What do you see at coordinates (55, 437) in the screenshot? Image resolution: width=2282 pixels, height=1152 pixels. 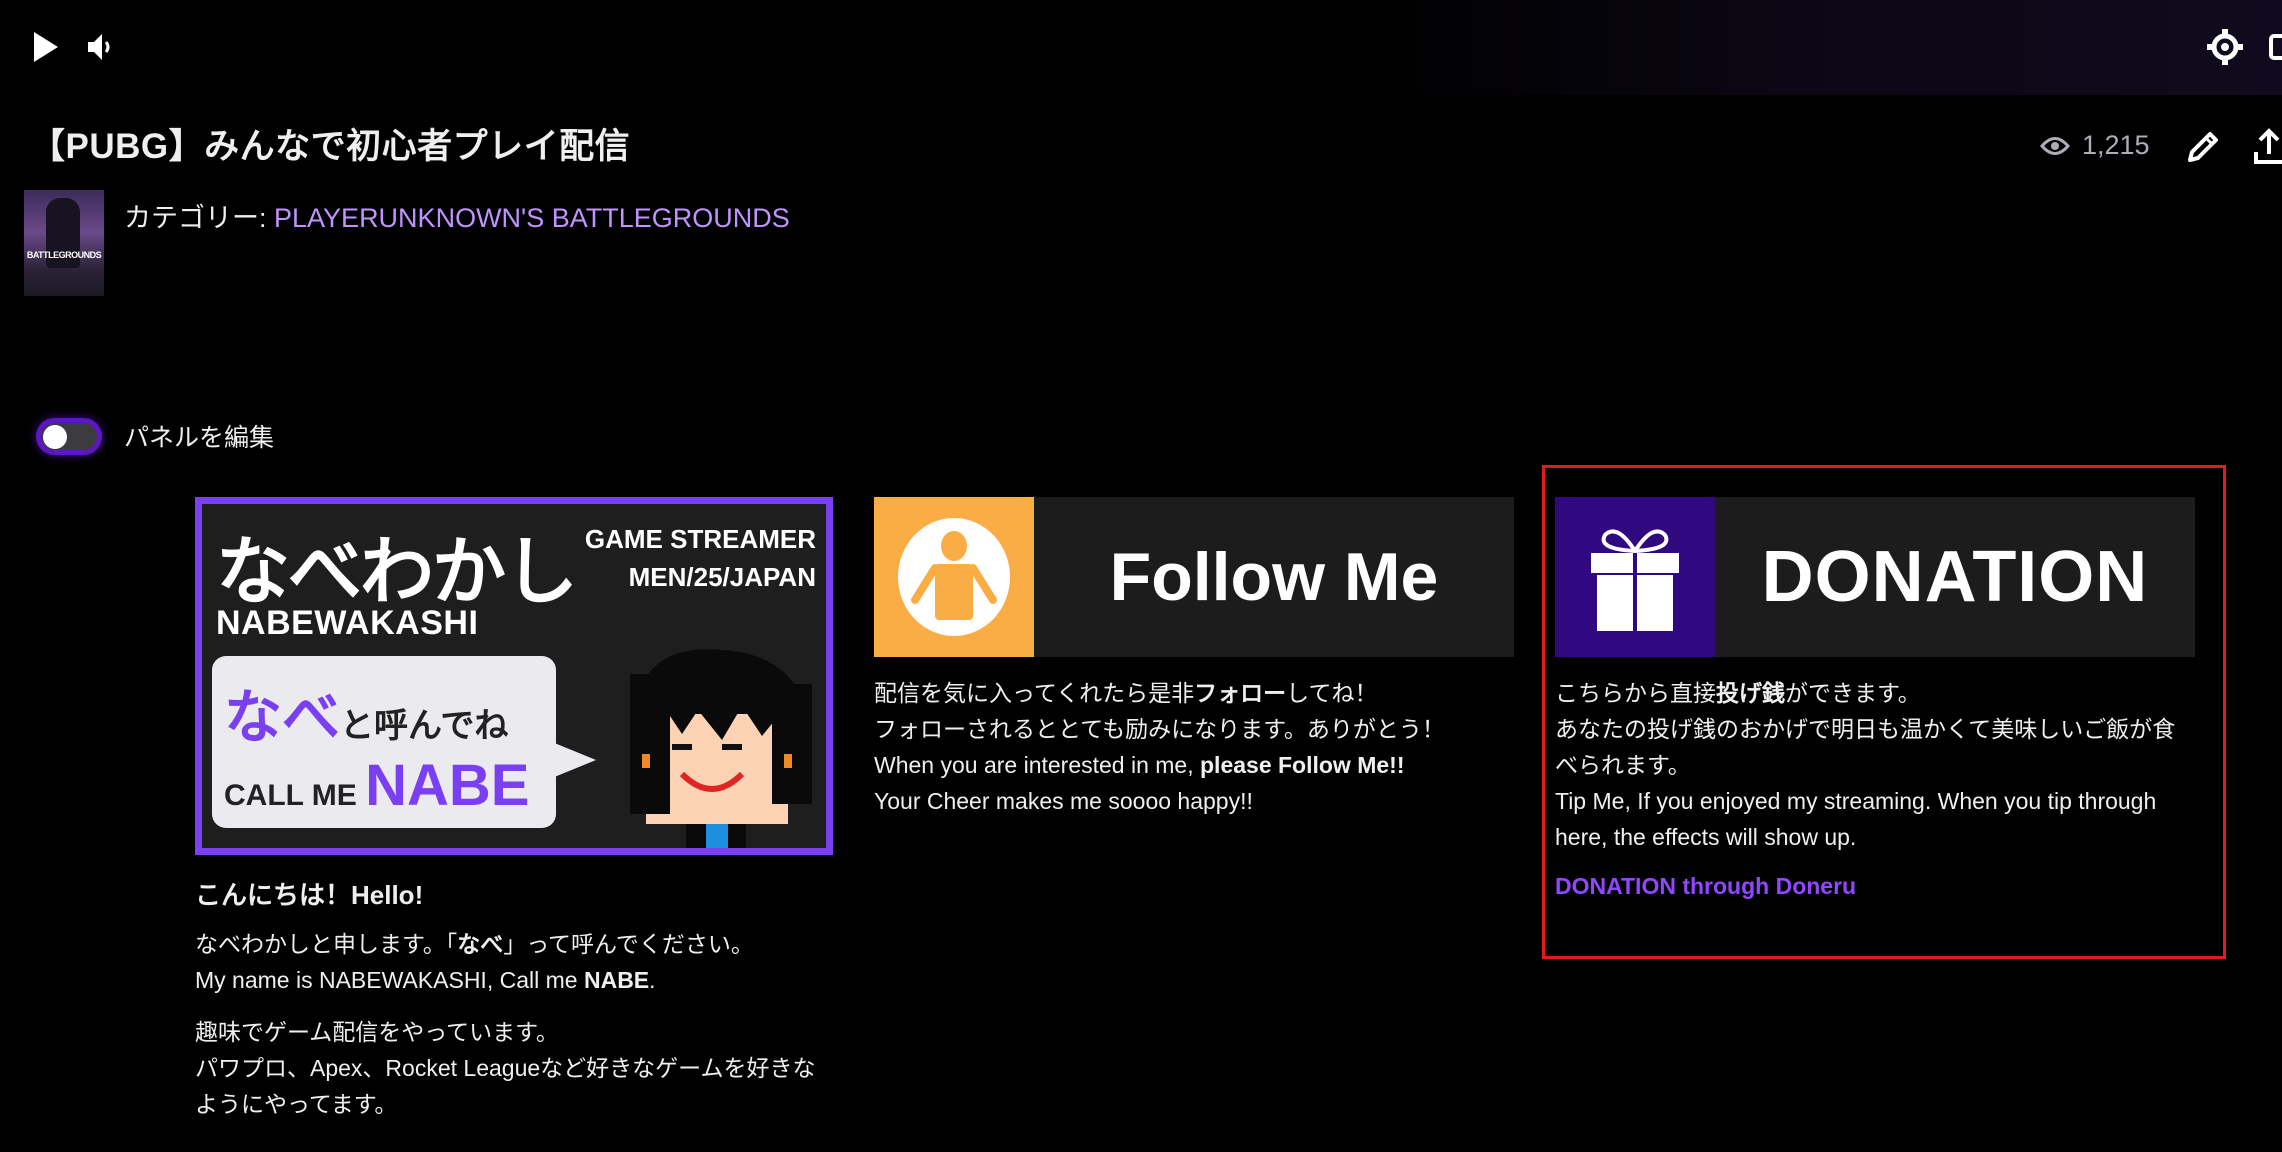 I see `toggle-knob` at bounding box center [55, 437].